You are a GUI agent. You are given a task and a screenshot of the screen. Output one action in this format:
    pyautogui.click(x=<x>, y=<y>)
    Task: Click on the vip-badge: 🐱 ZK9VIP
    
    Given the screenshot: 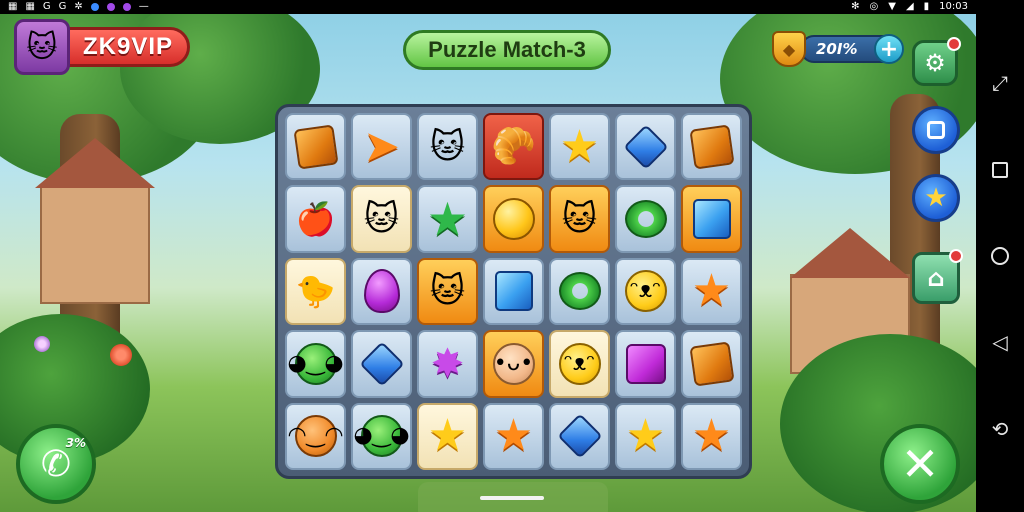 What is the action you would take?
    pyautogui.click(x=102, y=47)
    